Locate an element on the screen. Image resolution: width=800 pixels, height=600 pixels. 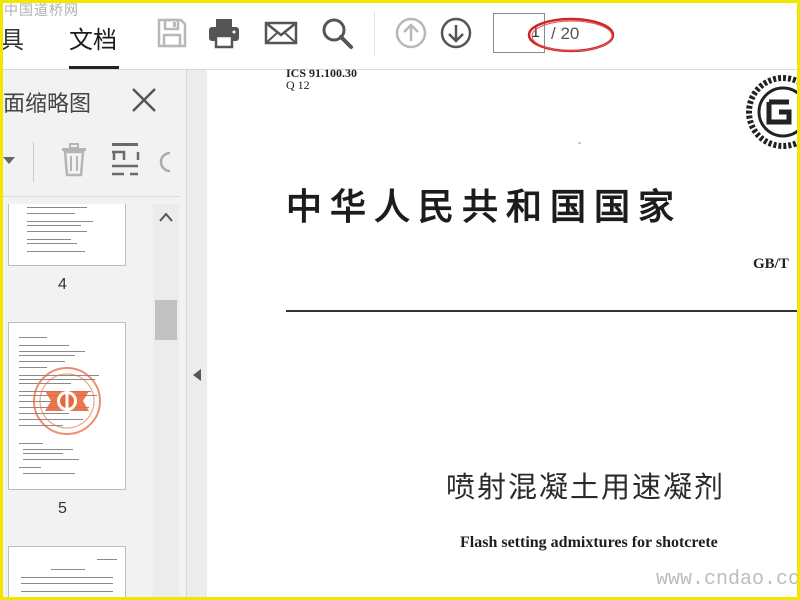
close-icon is located at coordinates (144, 100).